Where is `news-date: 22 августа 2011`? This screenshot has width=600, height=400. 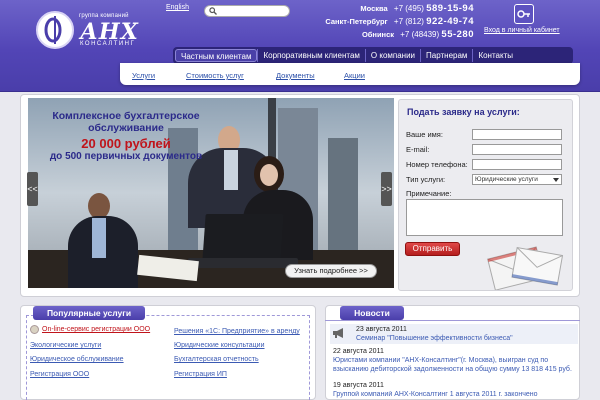 news-date: 22 августа 2011 is located at coordinates (358, 351).